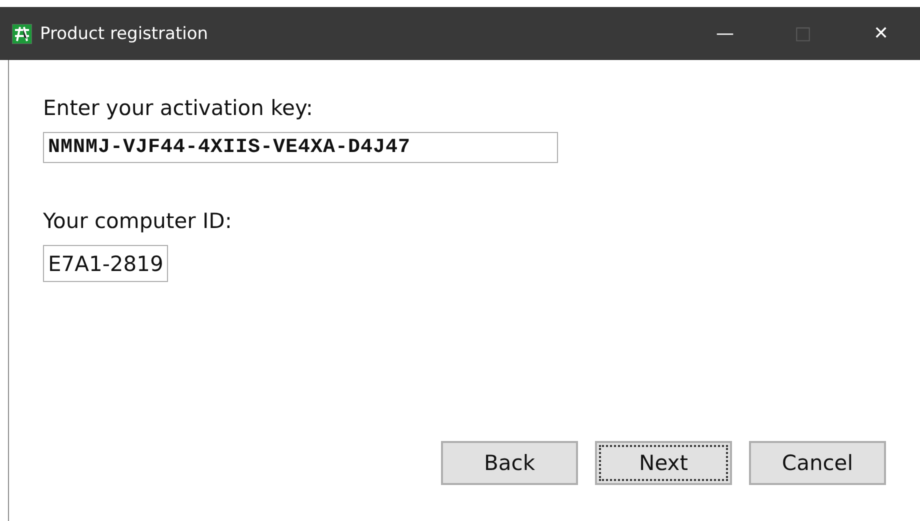  Describe the element at coordinates (125, 34) in the screenshot. I see `window-title: Product registration` at that location.